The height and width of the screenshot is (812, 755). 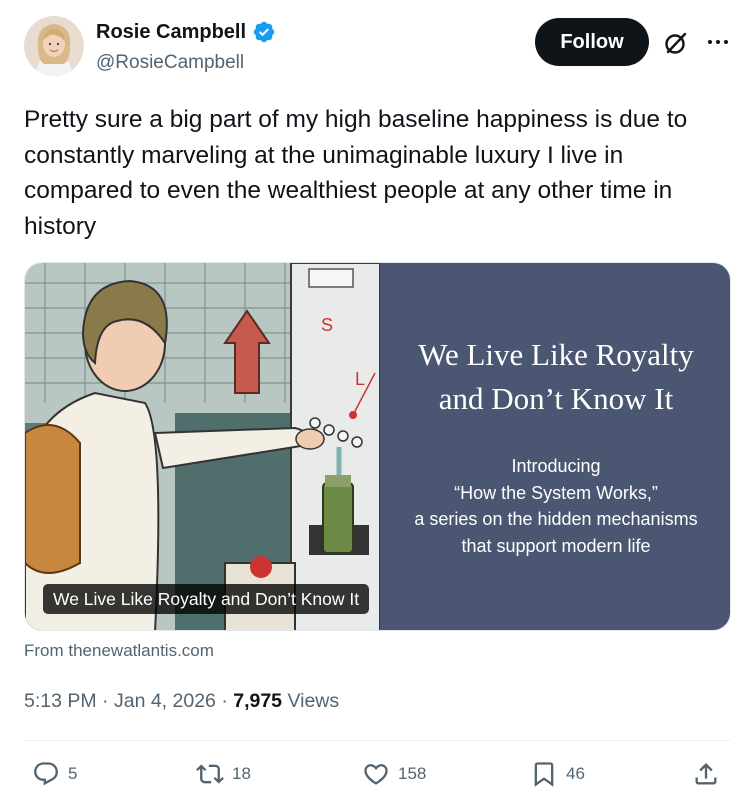 I want to click on views-count: 7,975, so click(x=258, y=701).